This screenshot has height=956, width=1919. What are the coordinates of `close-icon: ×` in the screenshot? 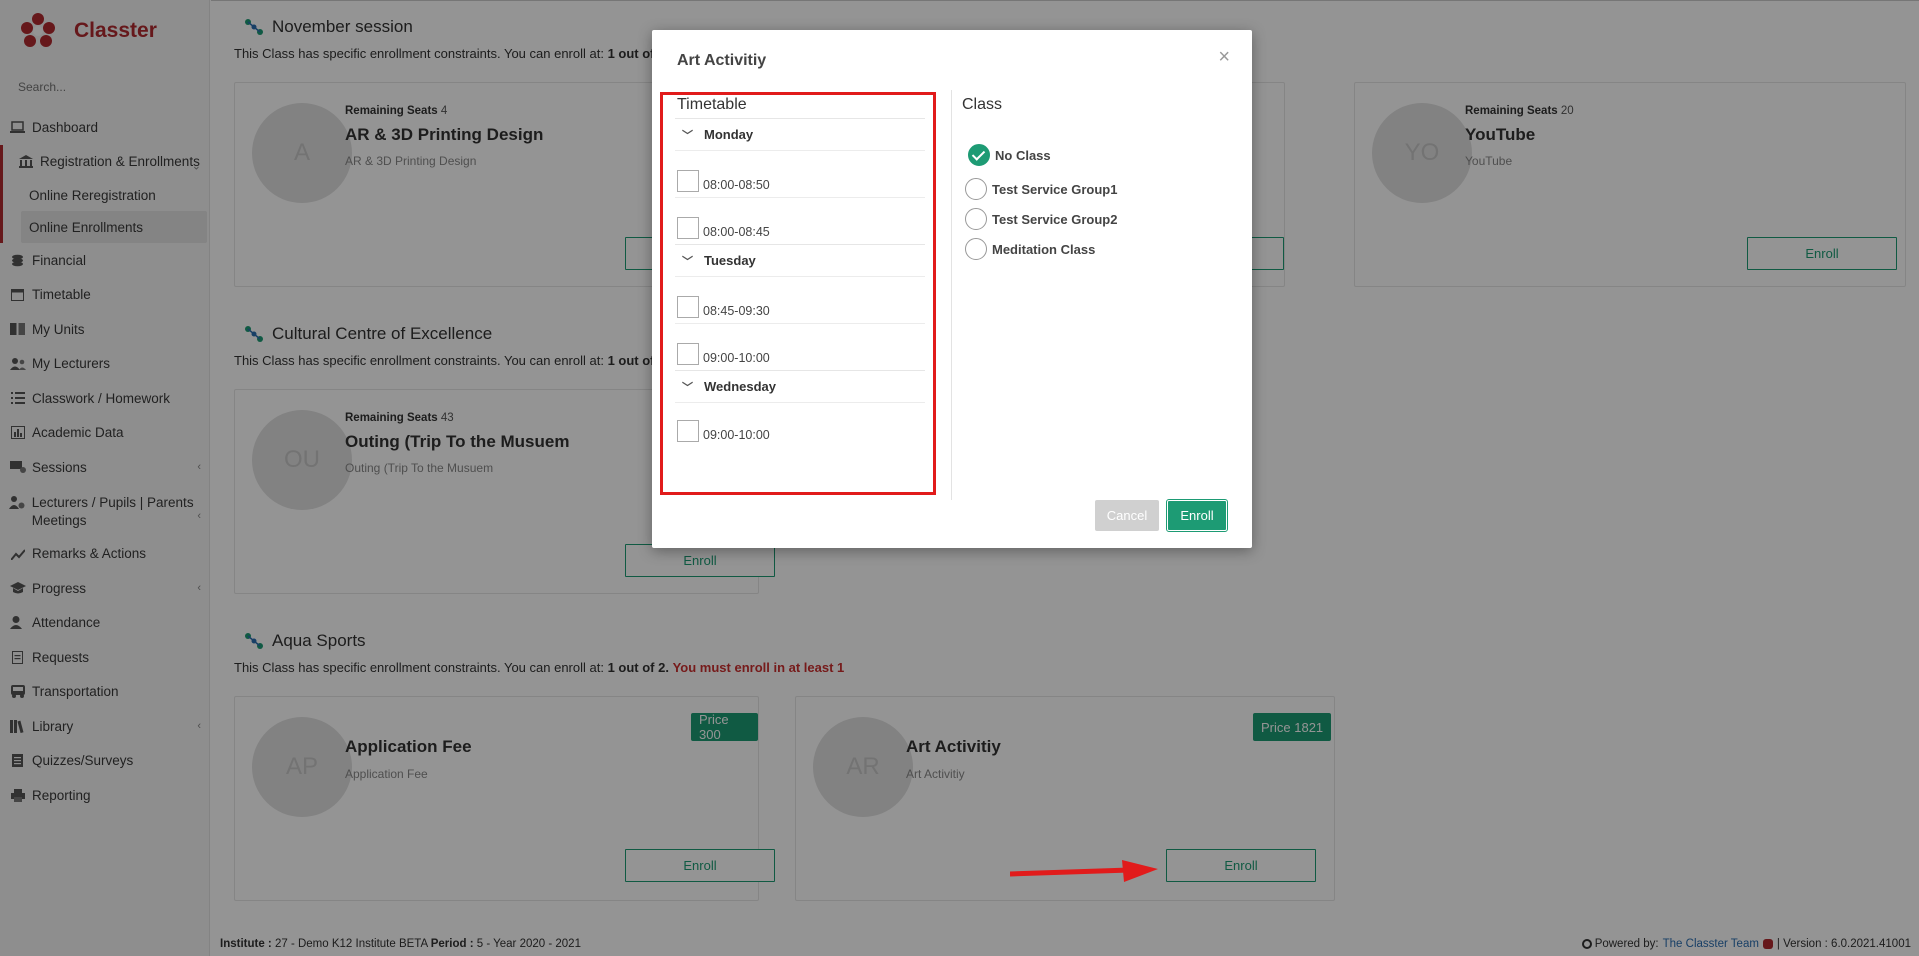 It's located at (1224, 57).